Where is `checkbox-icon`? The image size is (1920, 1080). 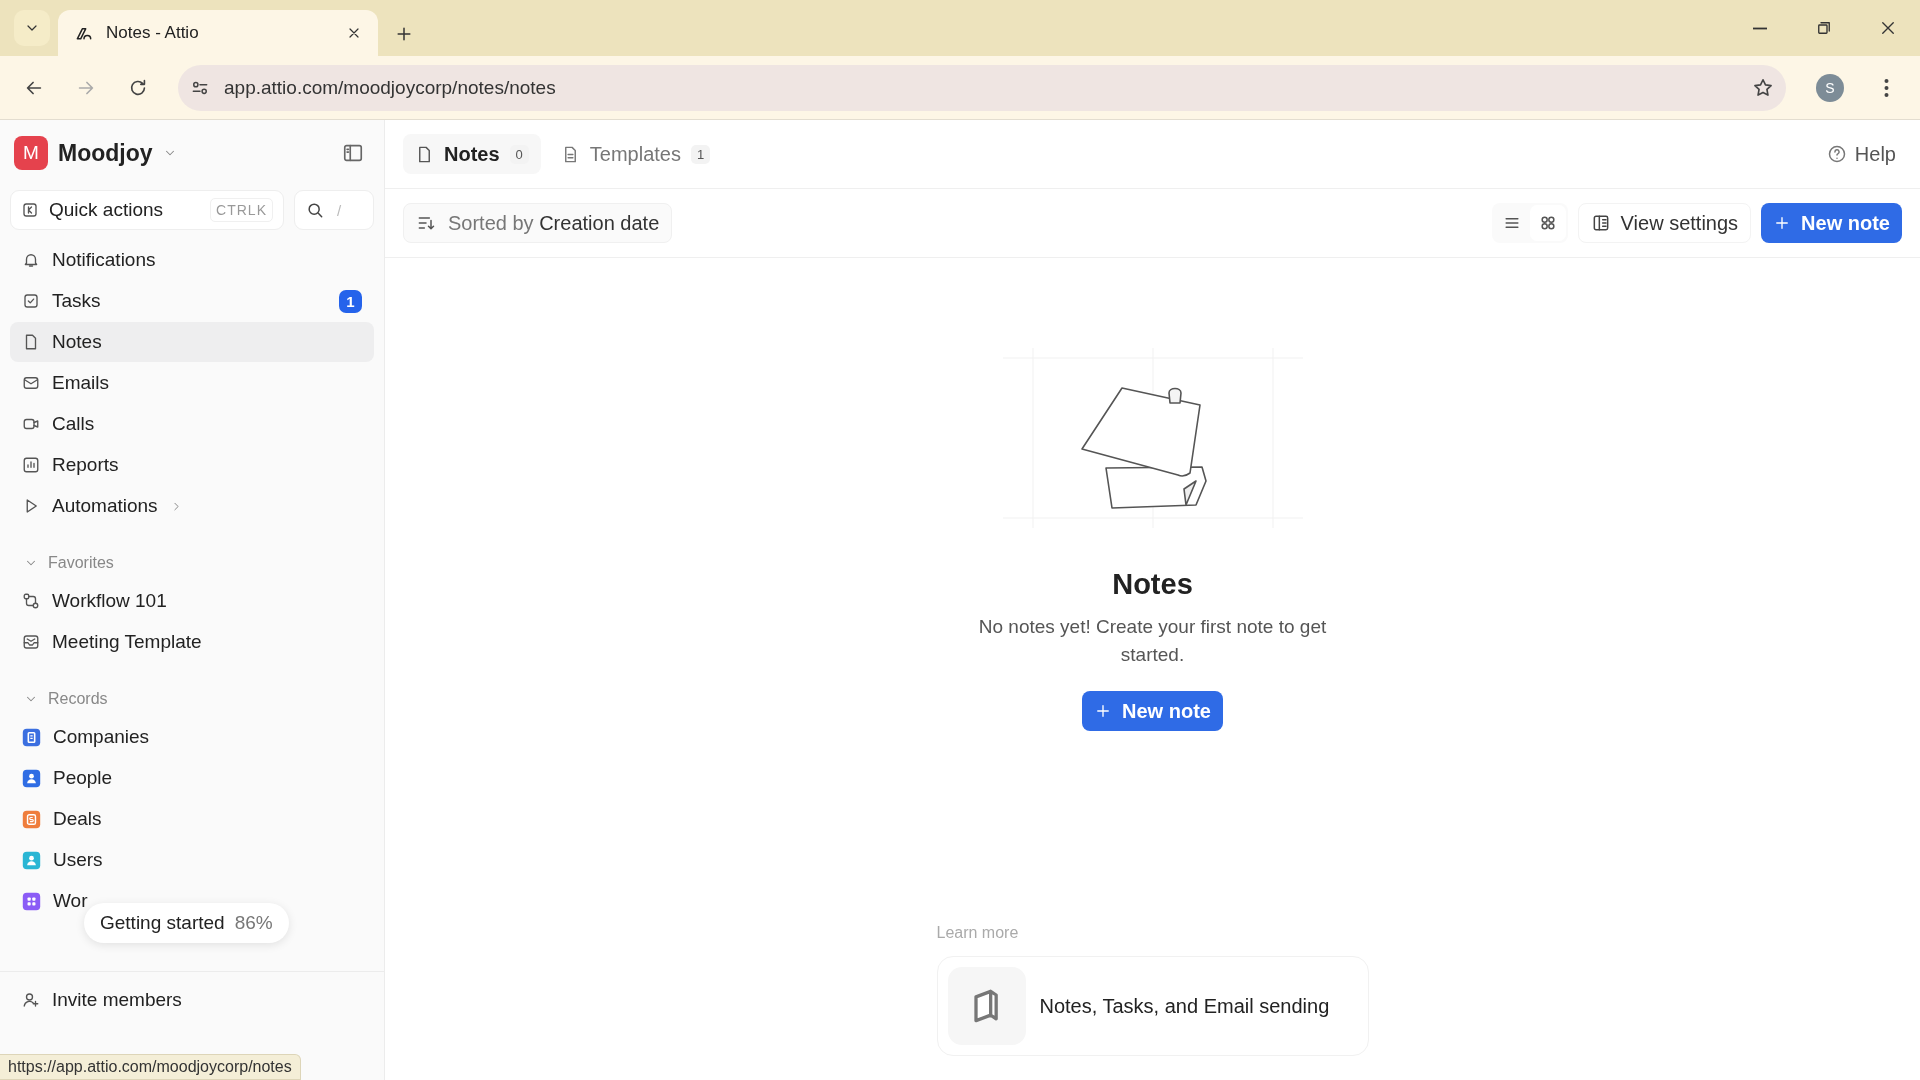
checkbox-icon is located at coordinates (31, 301).